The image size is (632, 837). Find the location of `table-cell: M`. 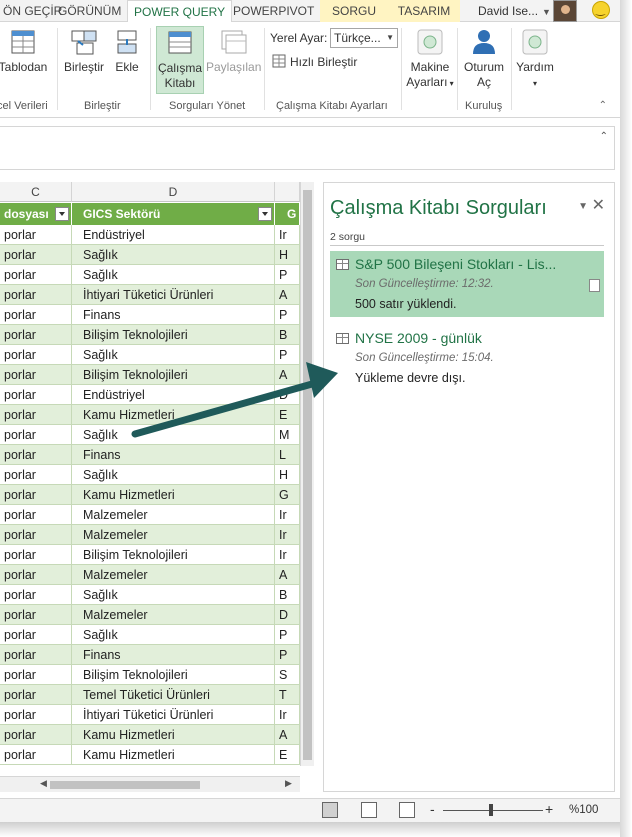

table-cell: M is located at coordinates (287, 435).